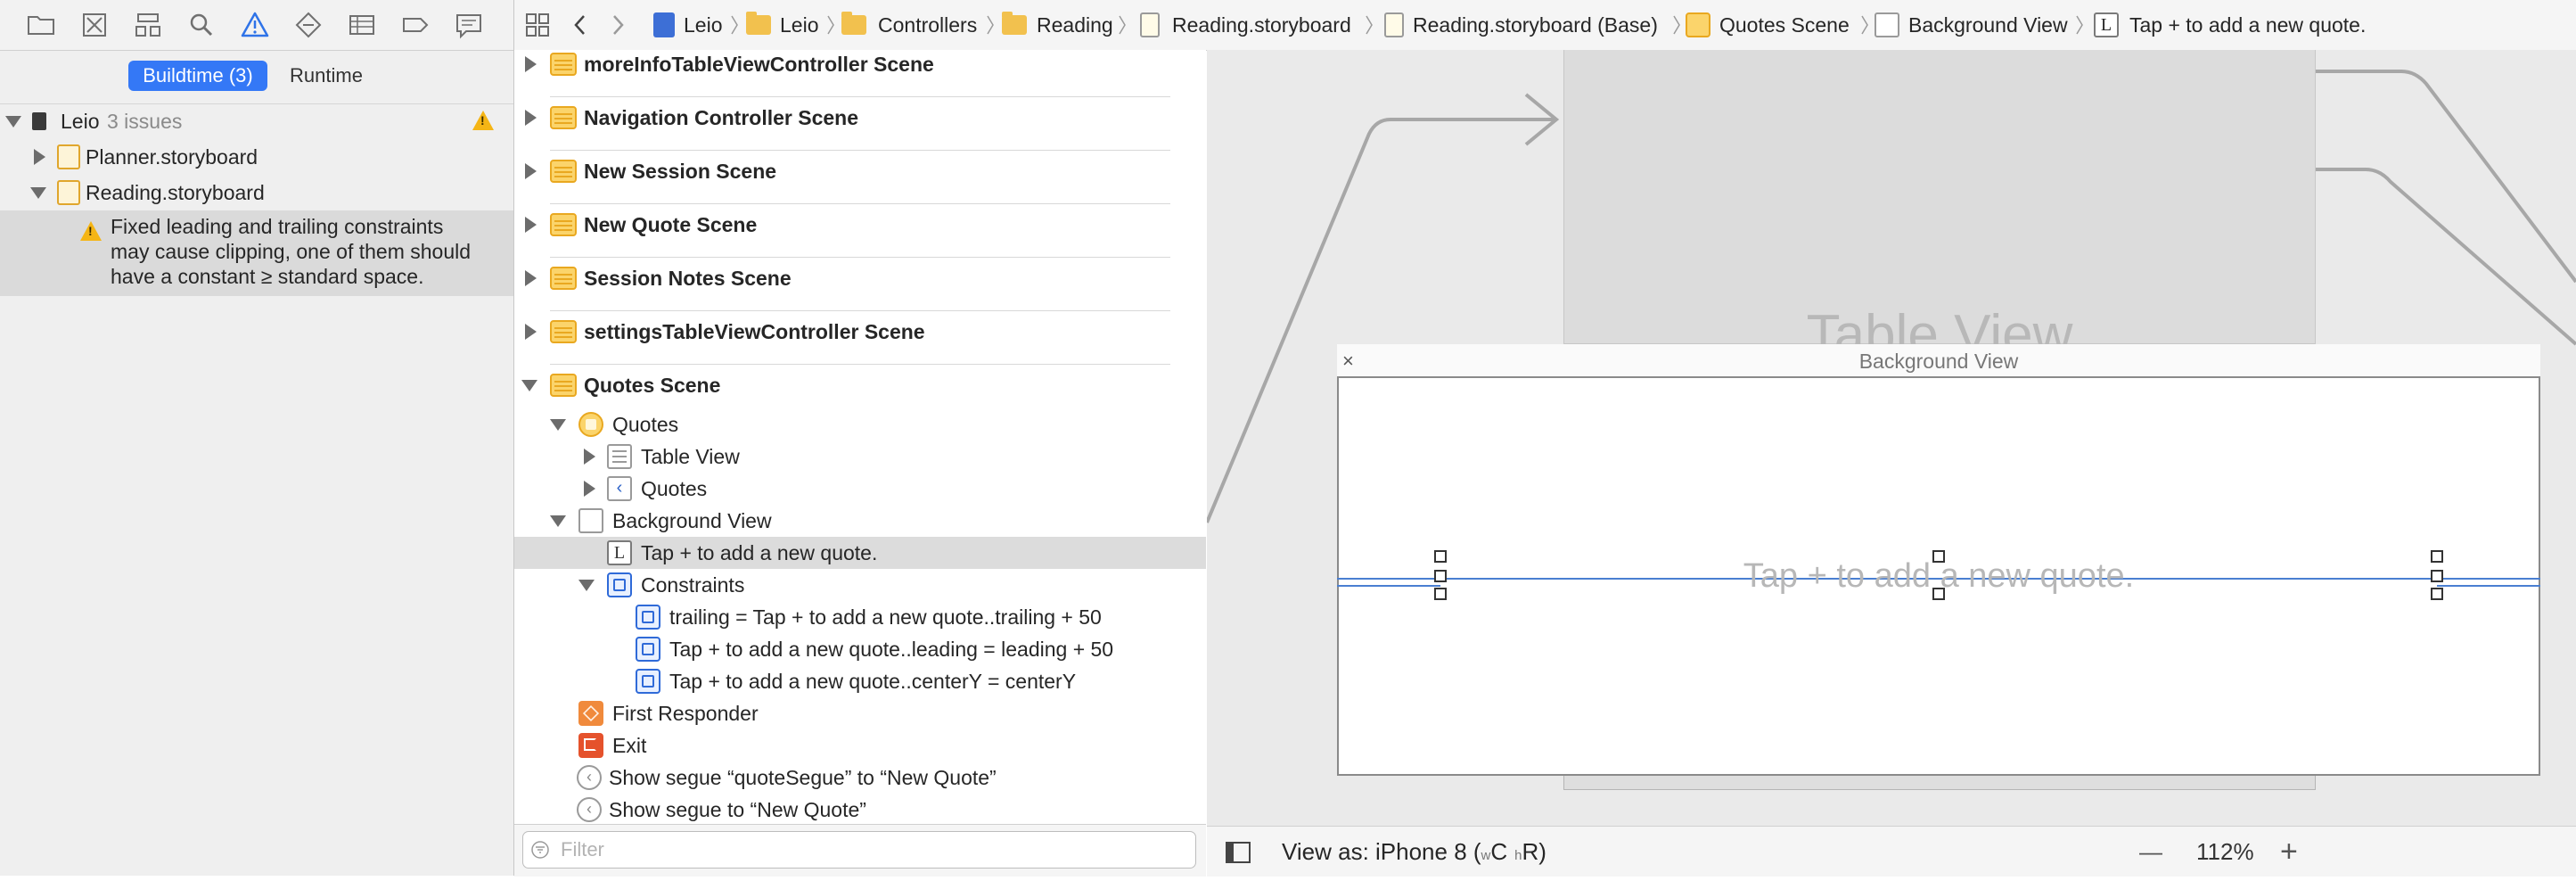 The image size is (2576, 881). What do you see at coordinates (860, 365) in the screenshot?
I see `separator` at bounding box center [860, 365].